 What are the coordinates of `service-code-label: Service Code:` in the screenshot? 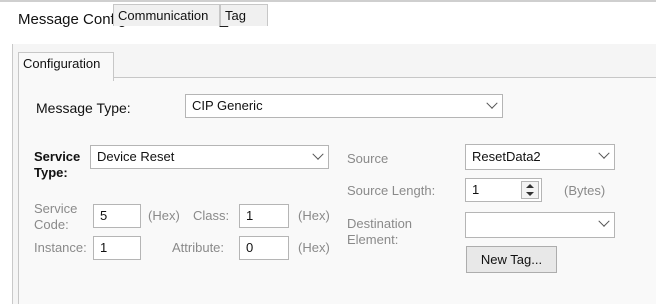 It's located at (61, 217).